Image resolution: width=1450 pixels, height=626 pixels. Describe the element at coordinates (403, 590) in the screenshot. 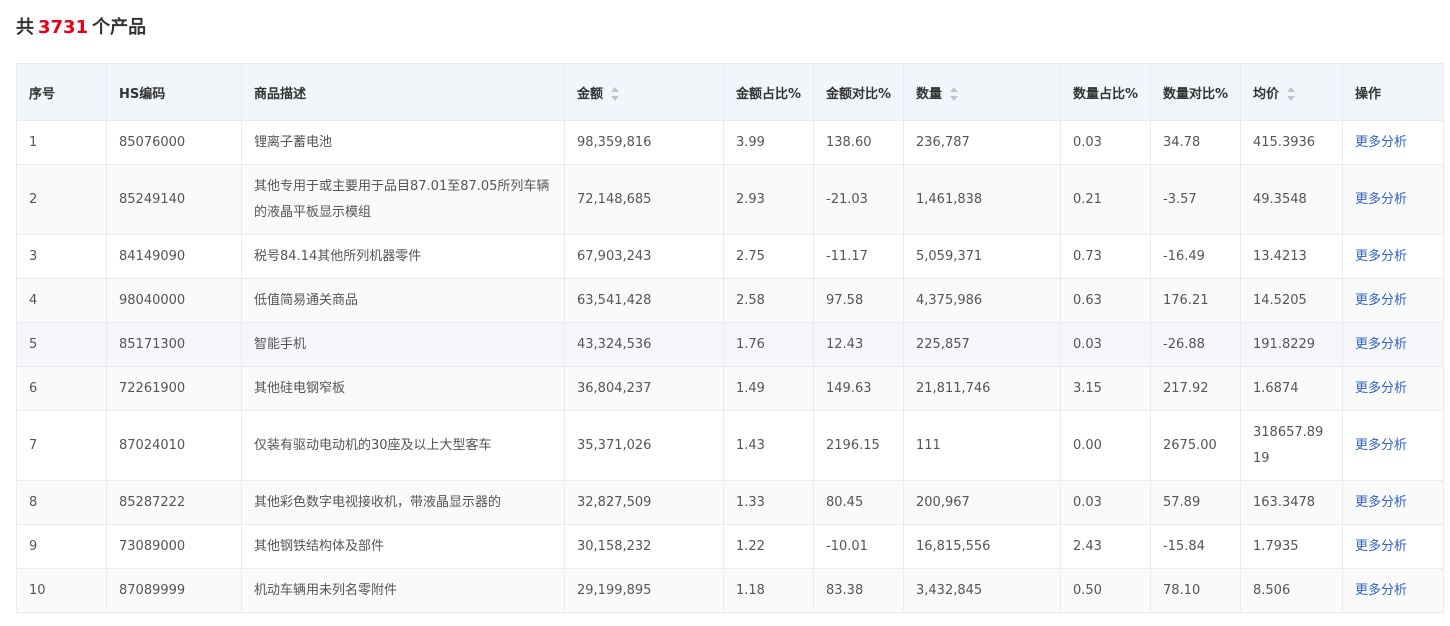

I see `table-cell-description: 机动车辆用未列名零附件` at that location.